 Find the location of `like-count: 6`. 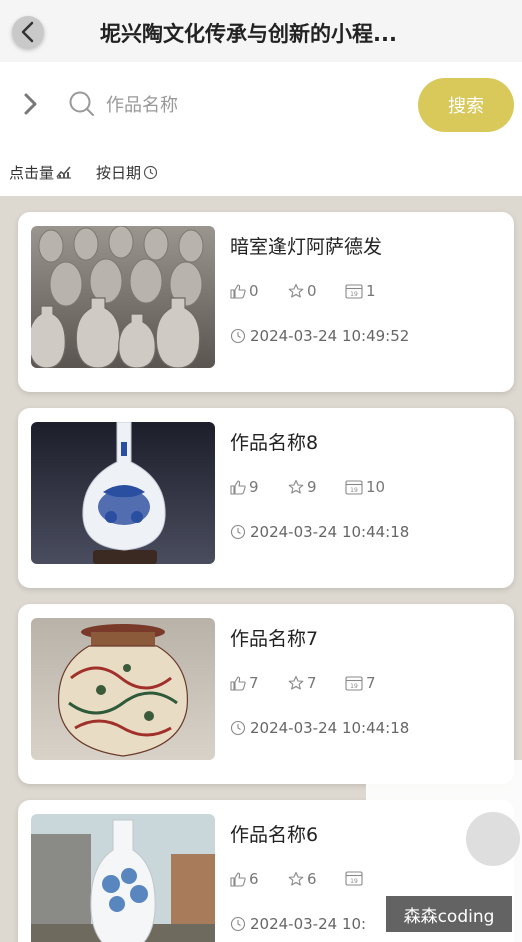

like-count: 6 is located at coordinates (244, 879).